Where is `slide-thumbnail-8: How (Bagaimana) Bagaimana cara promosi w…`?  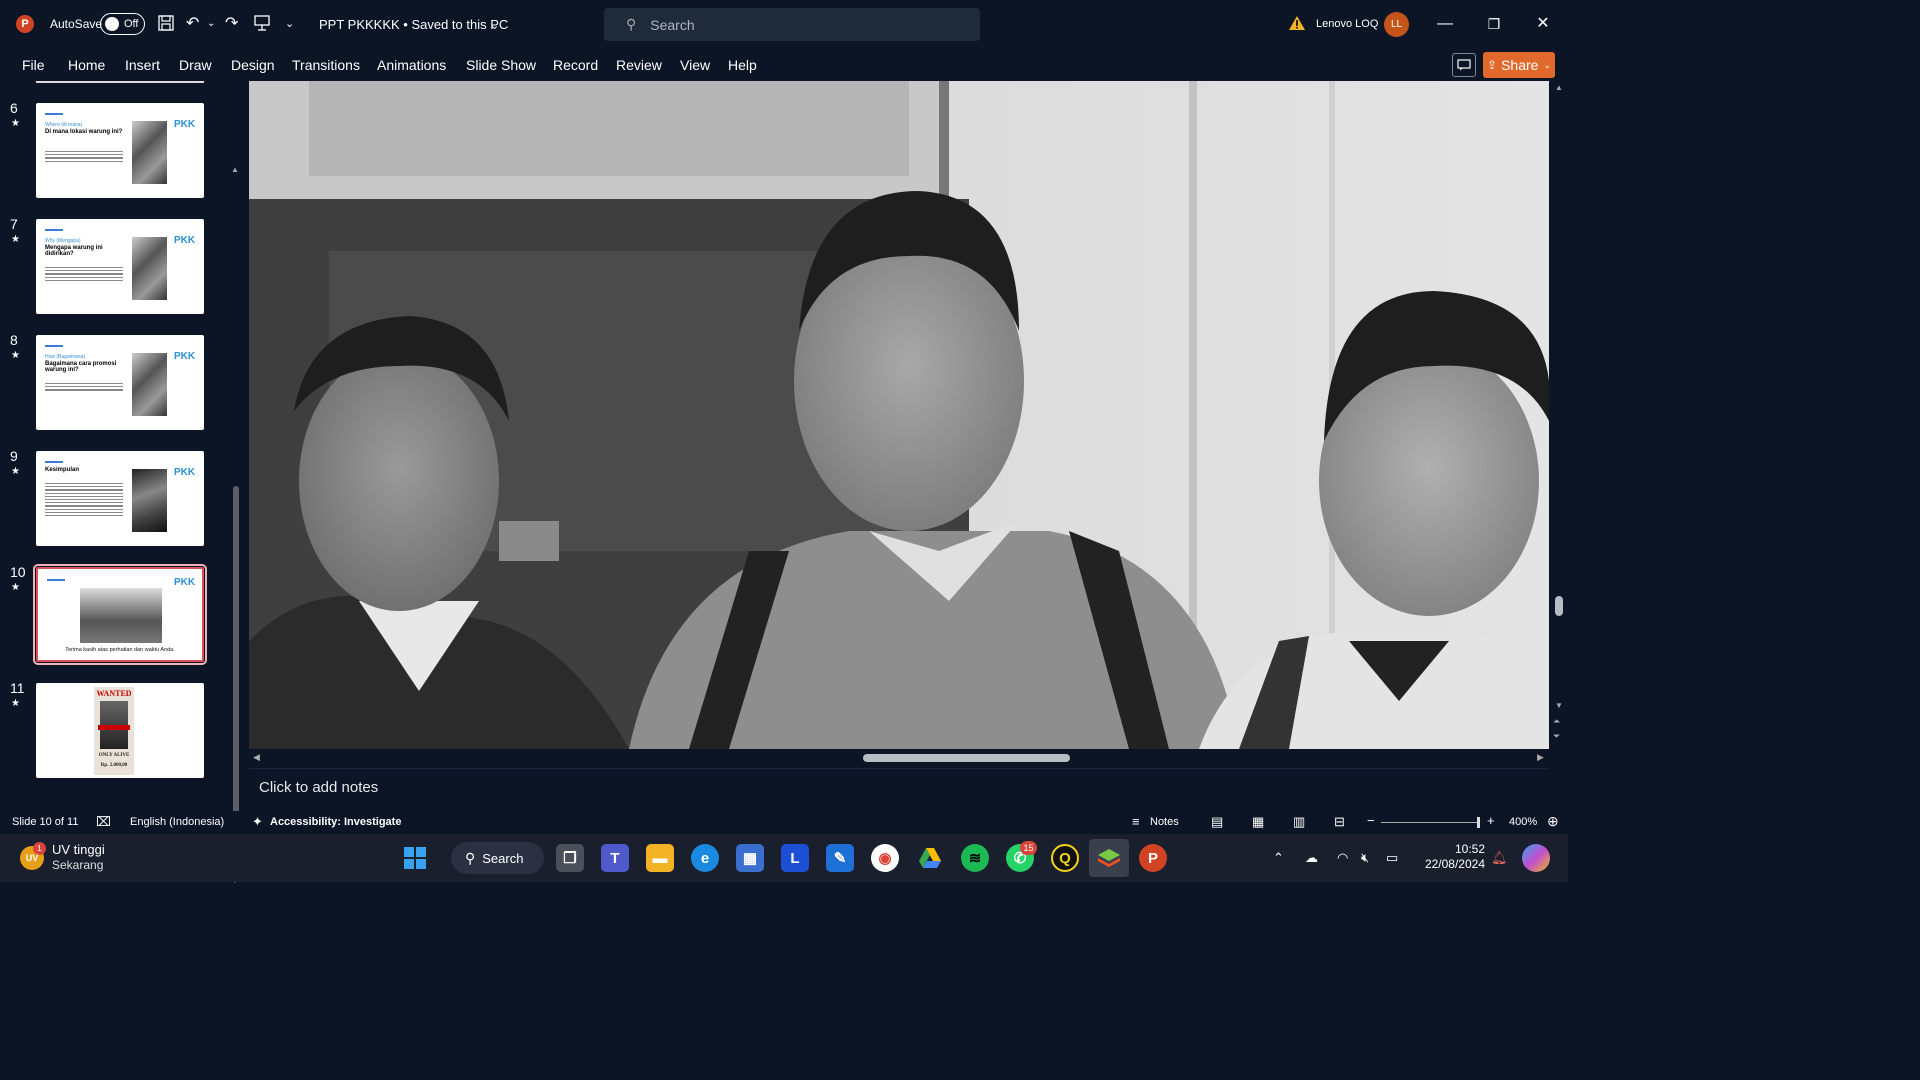
slide-thumbnail-8: How (Bagaimana) Bagaimana cara promosi w… is located at coordinates (120, 382).